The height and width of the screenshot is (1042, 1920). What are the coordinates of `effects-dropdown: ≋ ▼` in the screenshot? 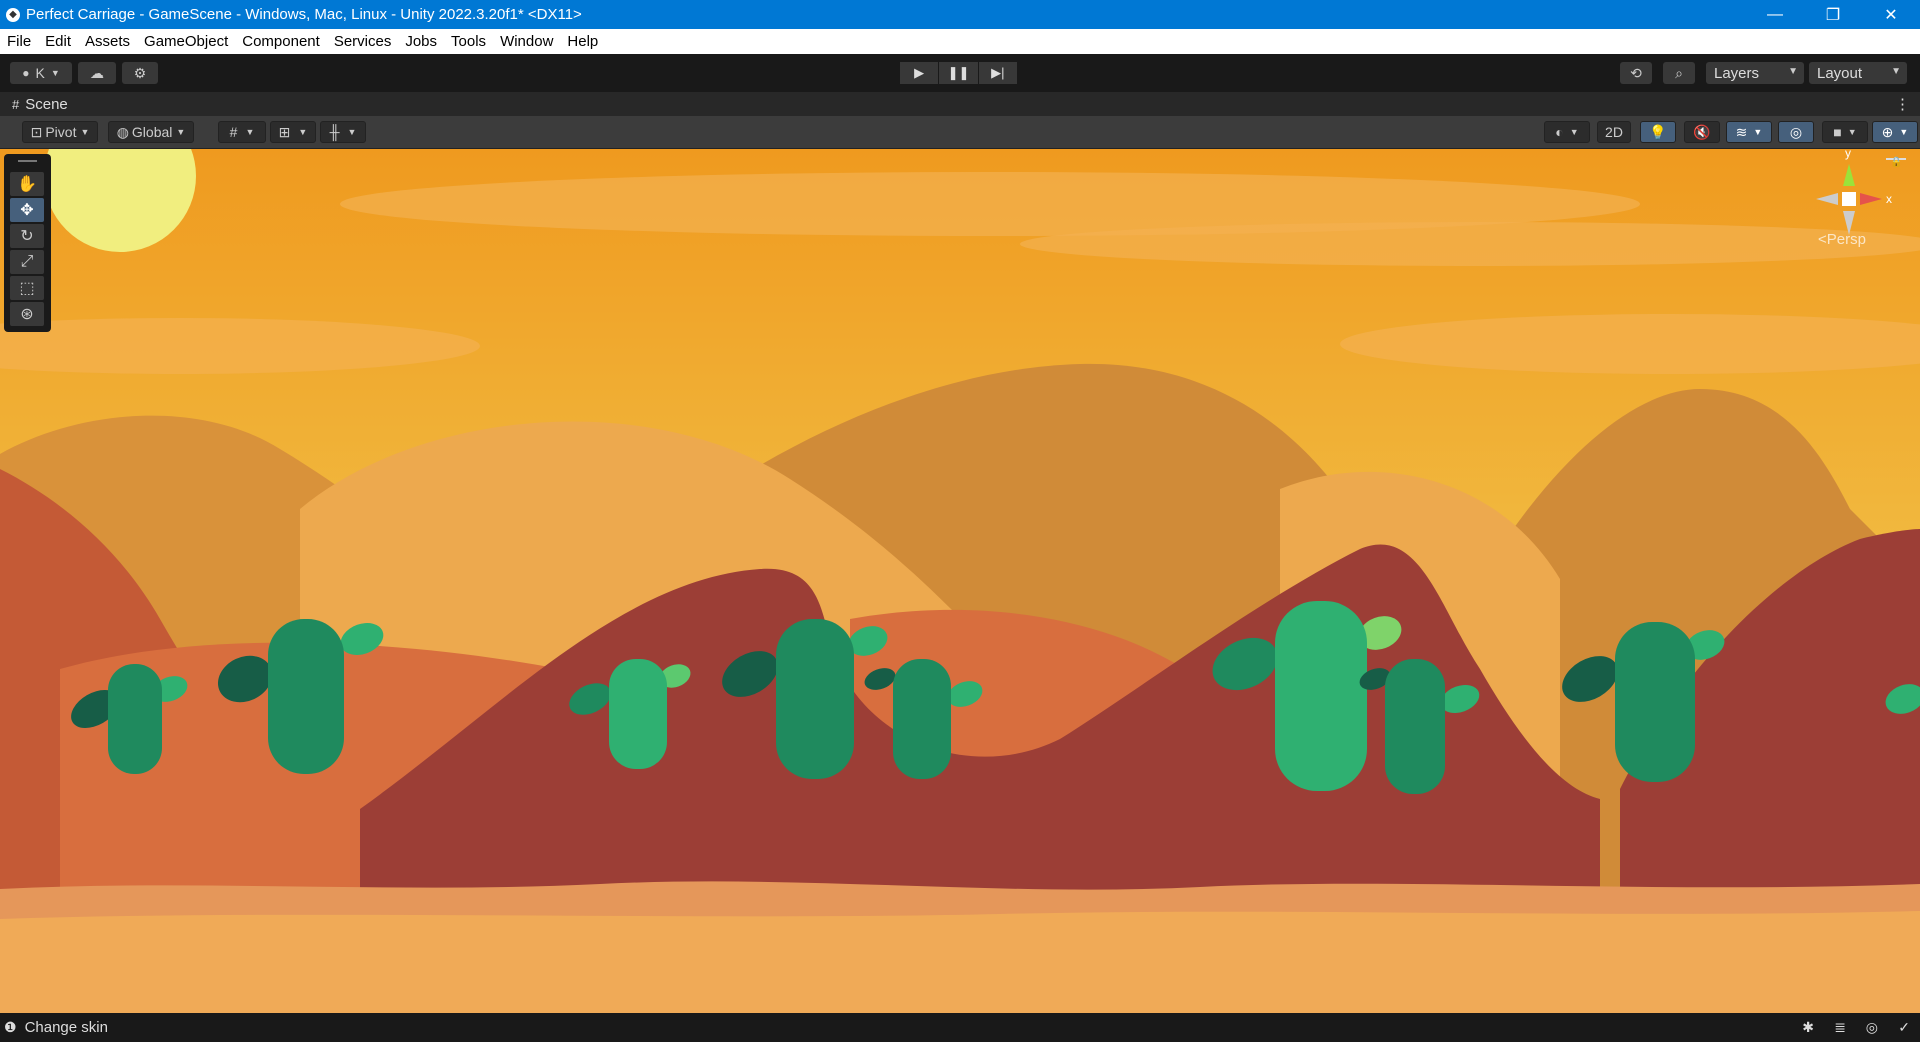 It's located at (1749, 132).